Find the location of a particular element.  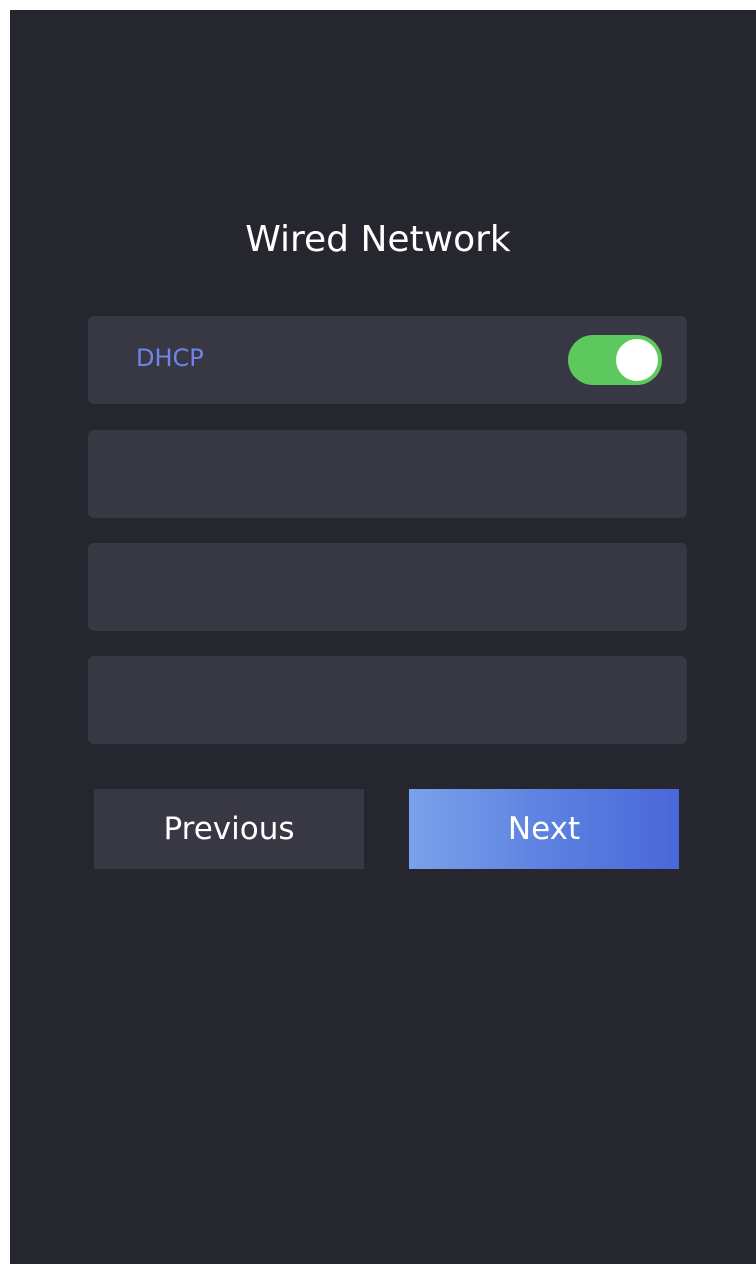

ip-address-field is located at coordinates (220, 475).